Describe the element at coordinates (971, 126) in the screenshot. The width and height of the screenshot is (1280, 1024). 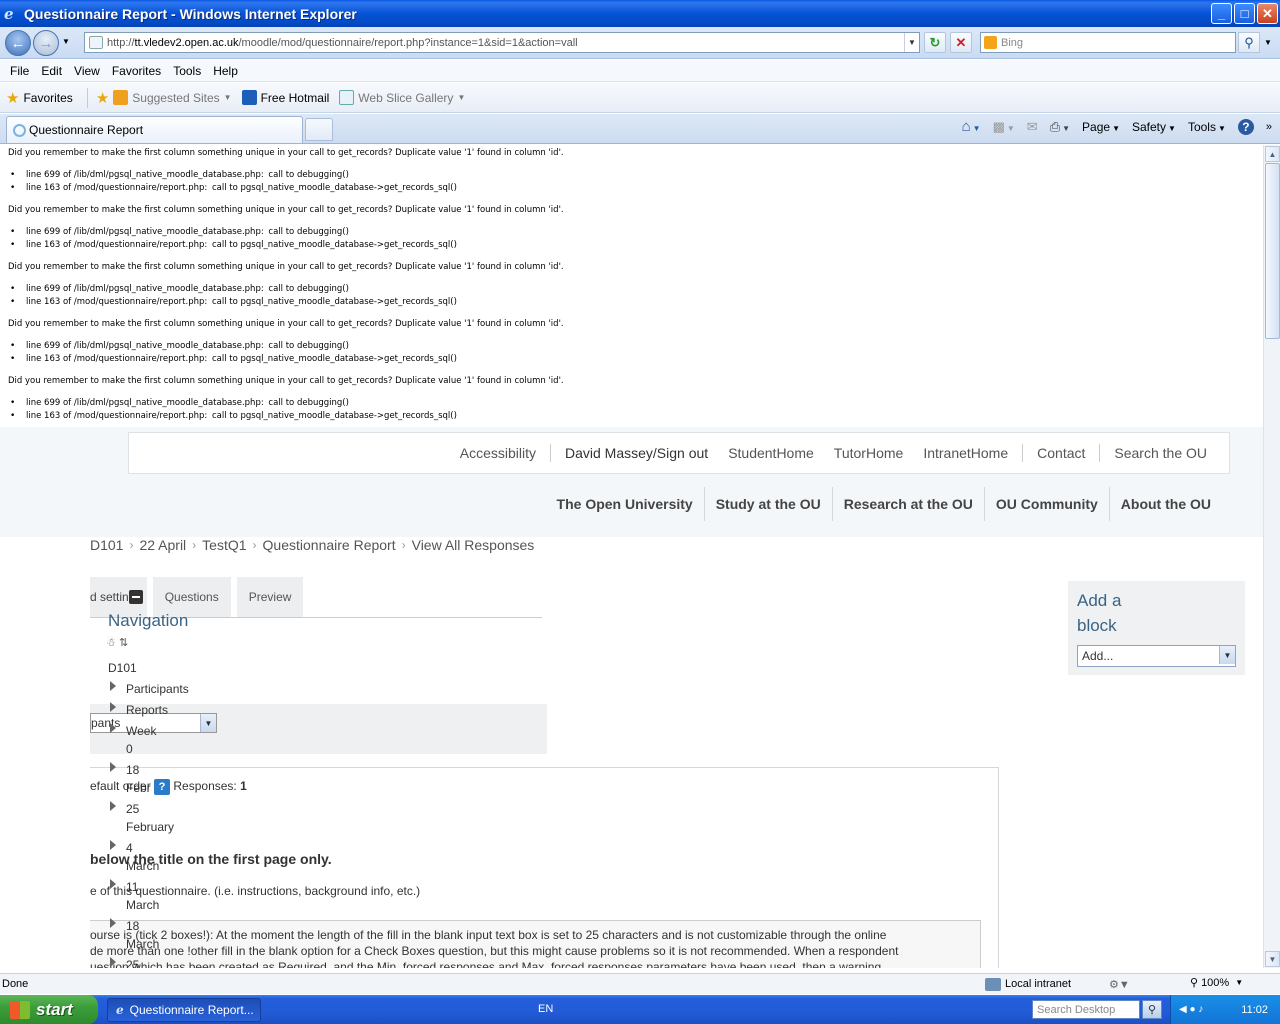
I see `home-icon: ⌂ ▼` at that location.